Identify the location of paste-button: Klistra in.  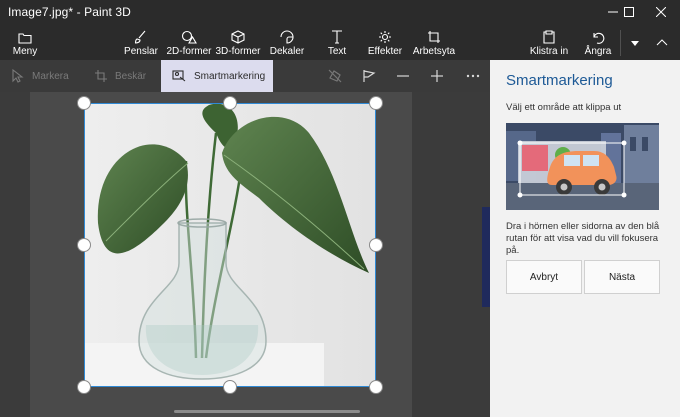
(549, 42).